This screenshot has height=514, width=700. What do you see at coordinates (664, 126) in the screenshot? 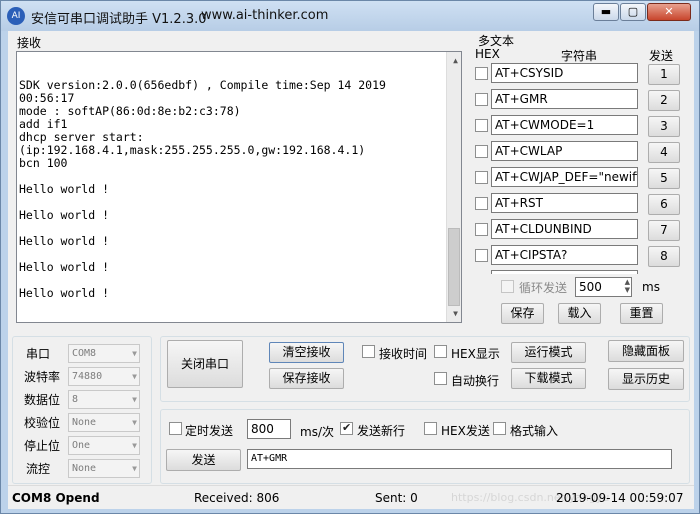
I see `multitext-send-button: 3` at bounding box center [664, 126].